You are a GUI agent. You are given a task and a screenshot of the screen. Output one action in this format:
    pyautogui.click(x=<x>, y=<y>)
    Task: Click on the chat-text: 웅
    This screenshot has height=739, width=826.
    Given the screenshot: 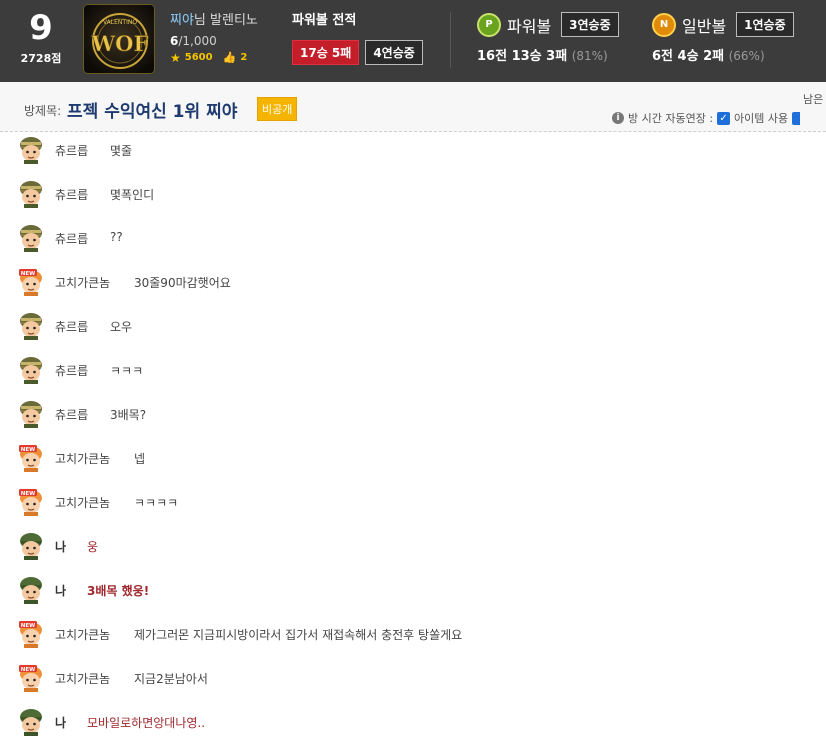 What is the action you would take?
    pyautogui.click(x=93, y=547)
    